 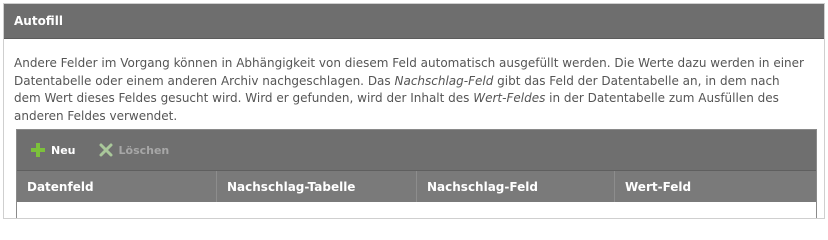 What do you see at coordinates (38, 150) in the screenshot?
I see `plus-icon` at bounding box center [38, 150].